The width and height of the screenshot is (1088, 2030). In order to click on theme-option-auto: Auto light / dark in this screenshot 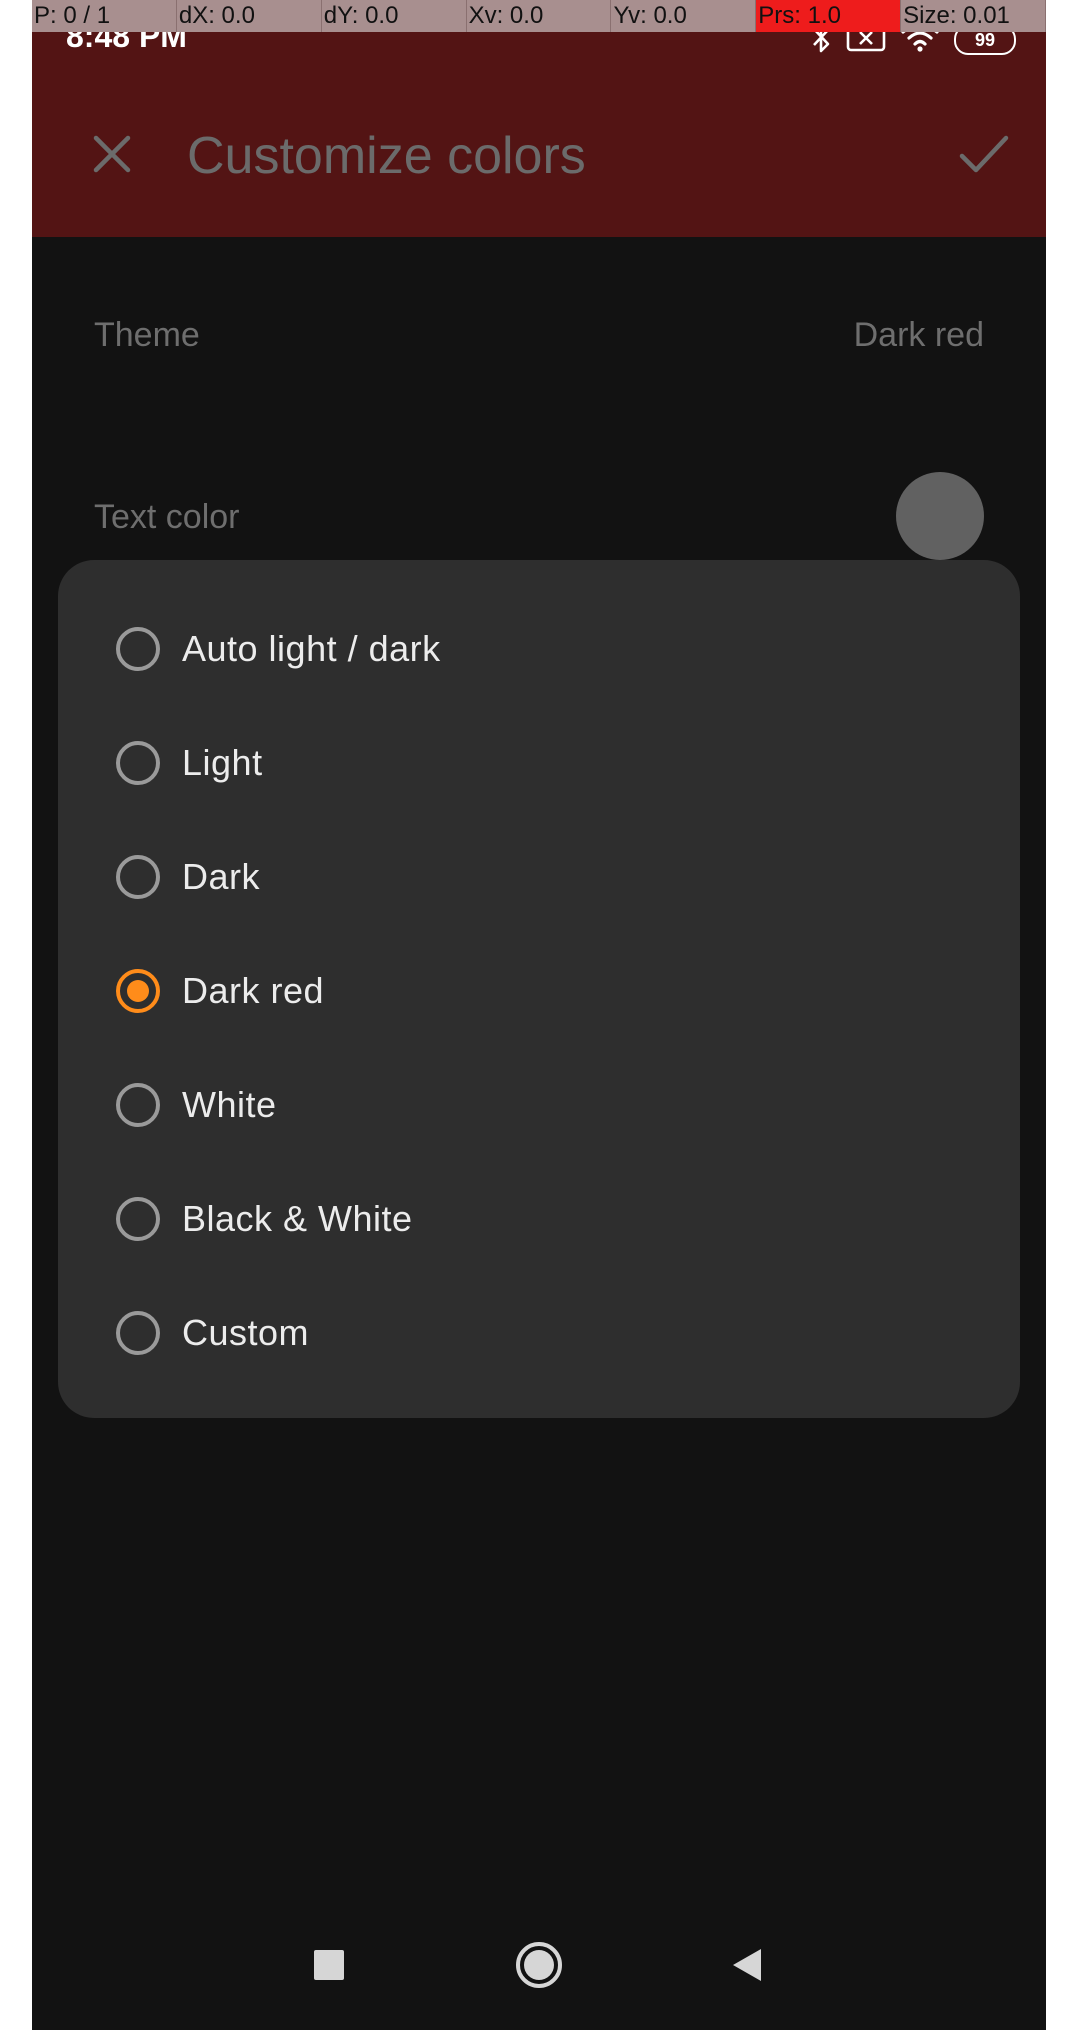, I will do `click(539, 649)`.